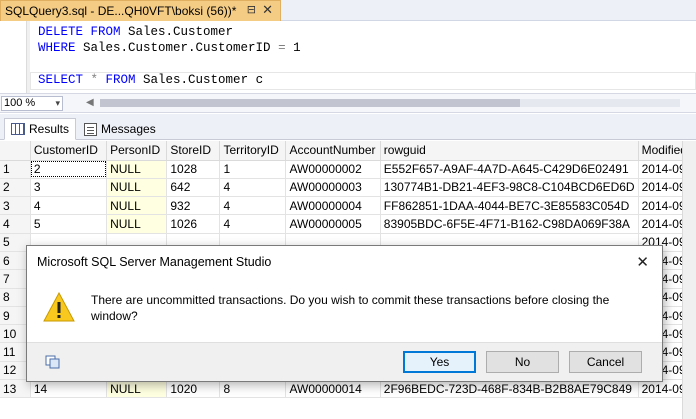  What do you see at coordinates (333, 169) in the screenshot?
I see `table-cell: AW00000002` at bounding box center [333, 169].